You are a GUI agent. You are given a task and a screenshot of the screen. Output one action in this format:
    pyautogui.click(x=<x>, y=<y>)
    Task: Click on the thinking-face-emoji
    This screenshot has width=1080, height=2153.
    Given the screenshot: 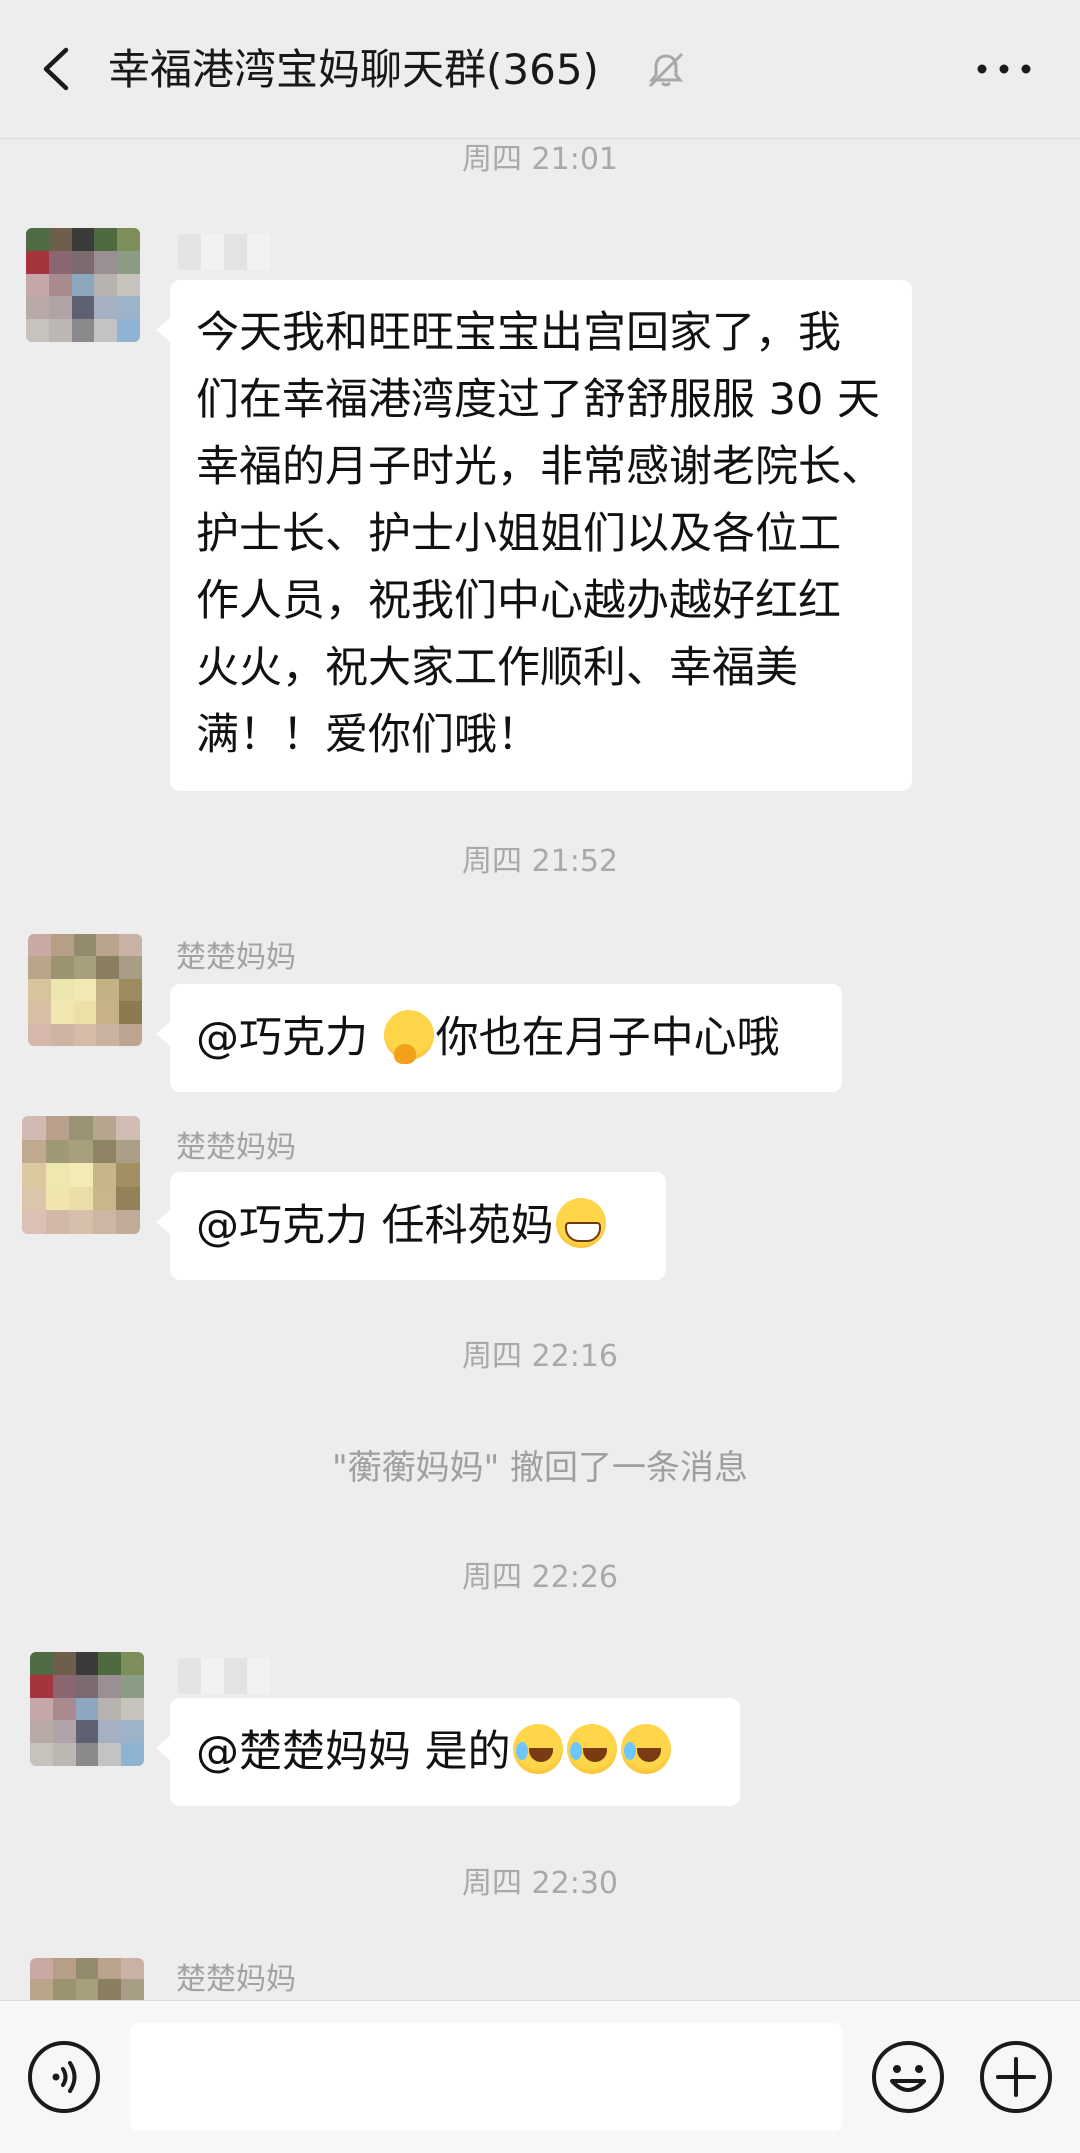 What is the action you would take?
    pyautogui.click(x=408, y=1037)
    